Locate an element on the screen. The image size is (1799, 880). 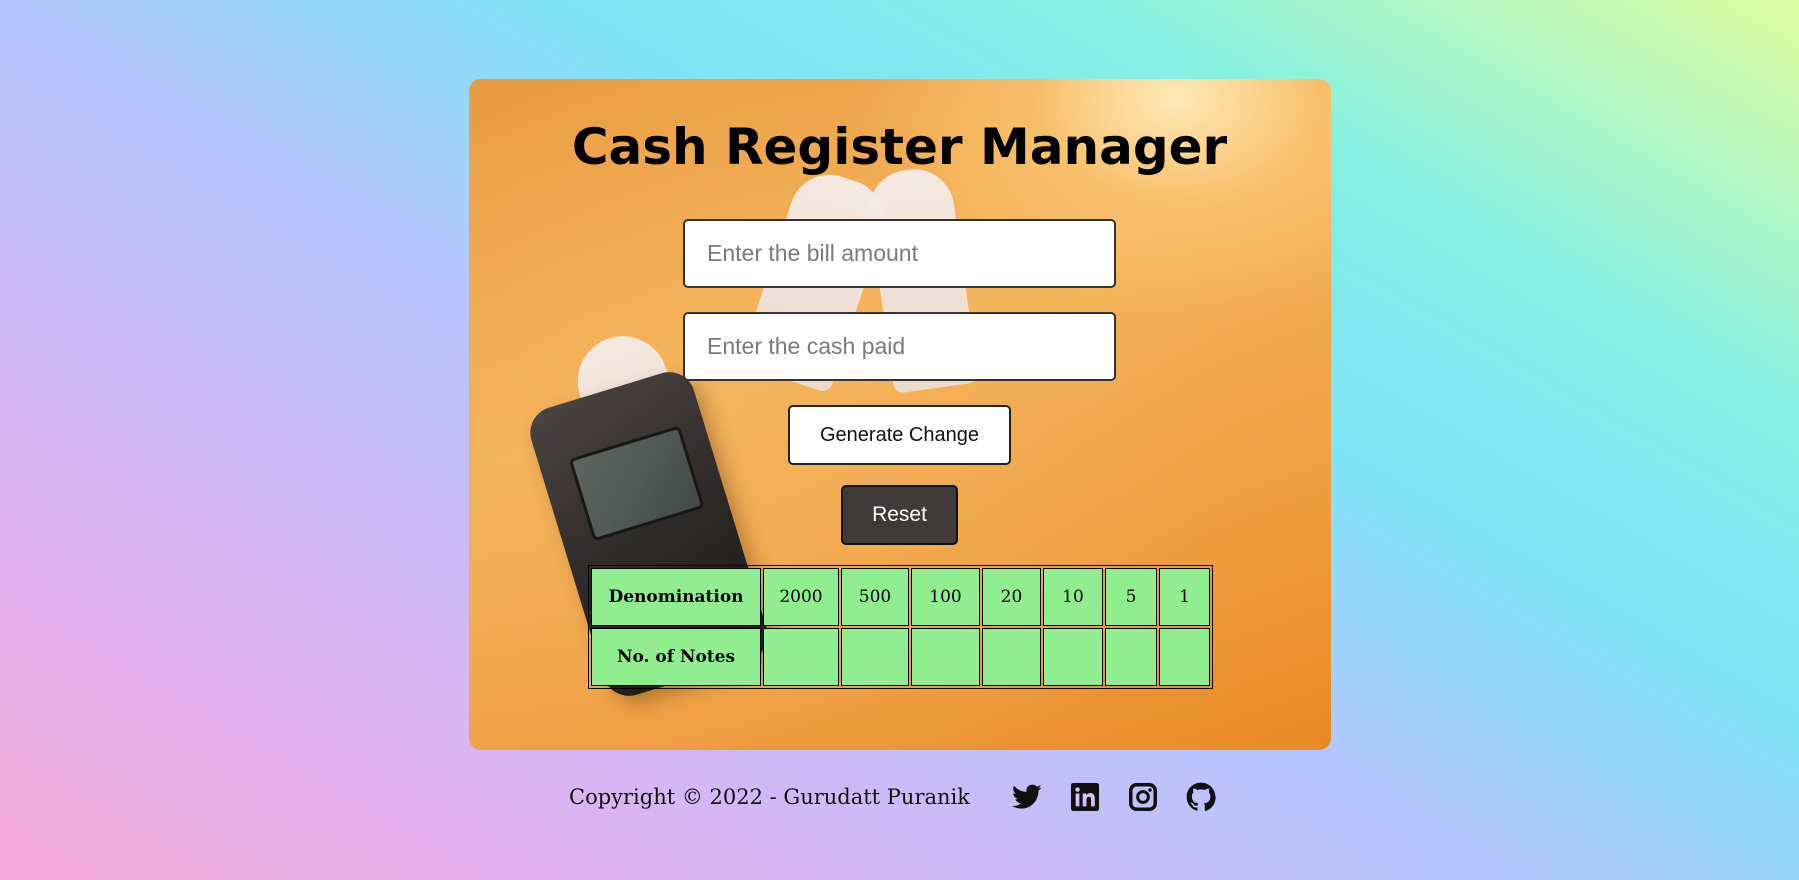
twitter-icon is located at coordinates (1026, 796).